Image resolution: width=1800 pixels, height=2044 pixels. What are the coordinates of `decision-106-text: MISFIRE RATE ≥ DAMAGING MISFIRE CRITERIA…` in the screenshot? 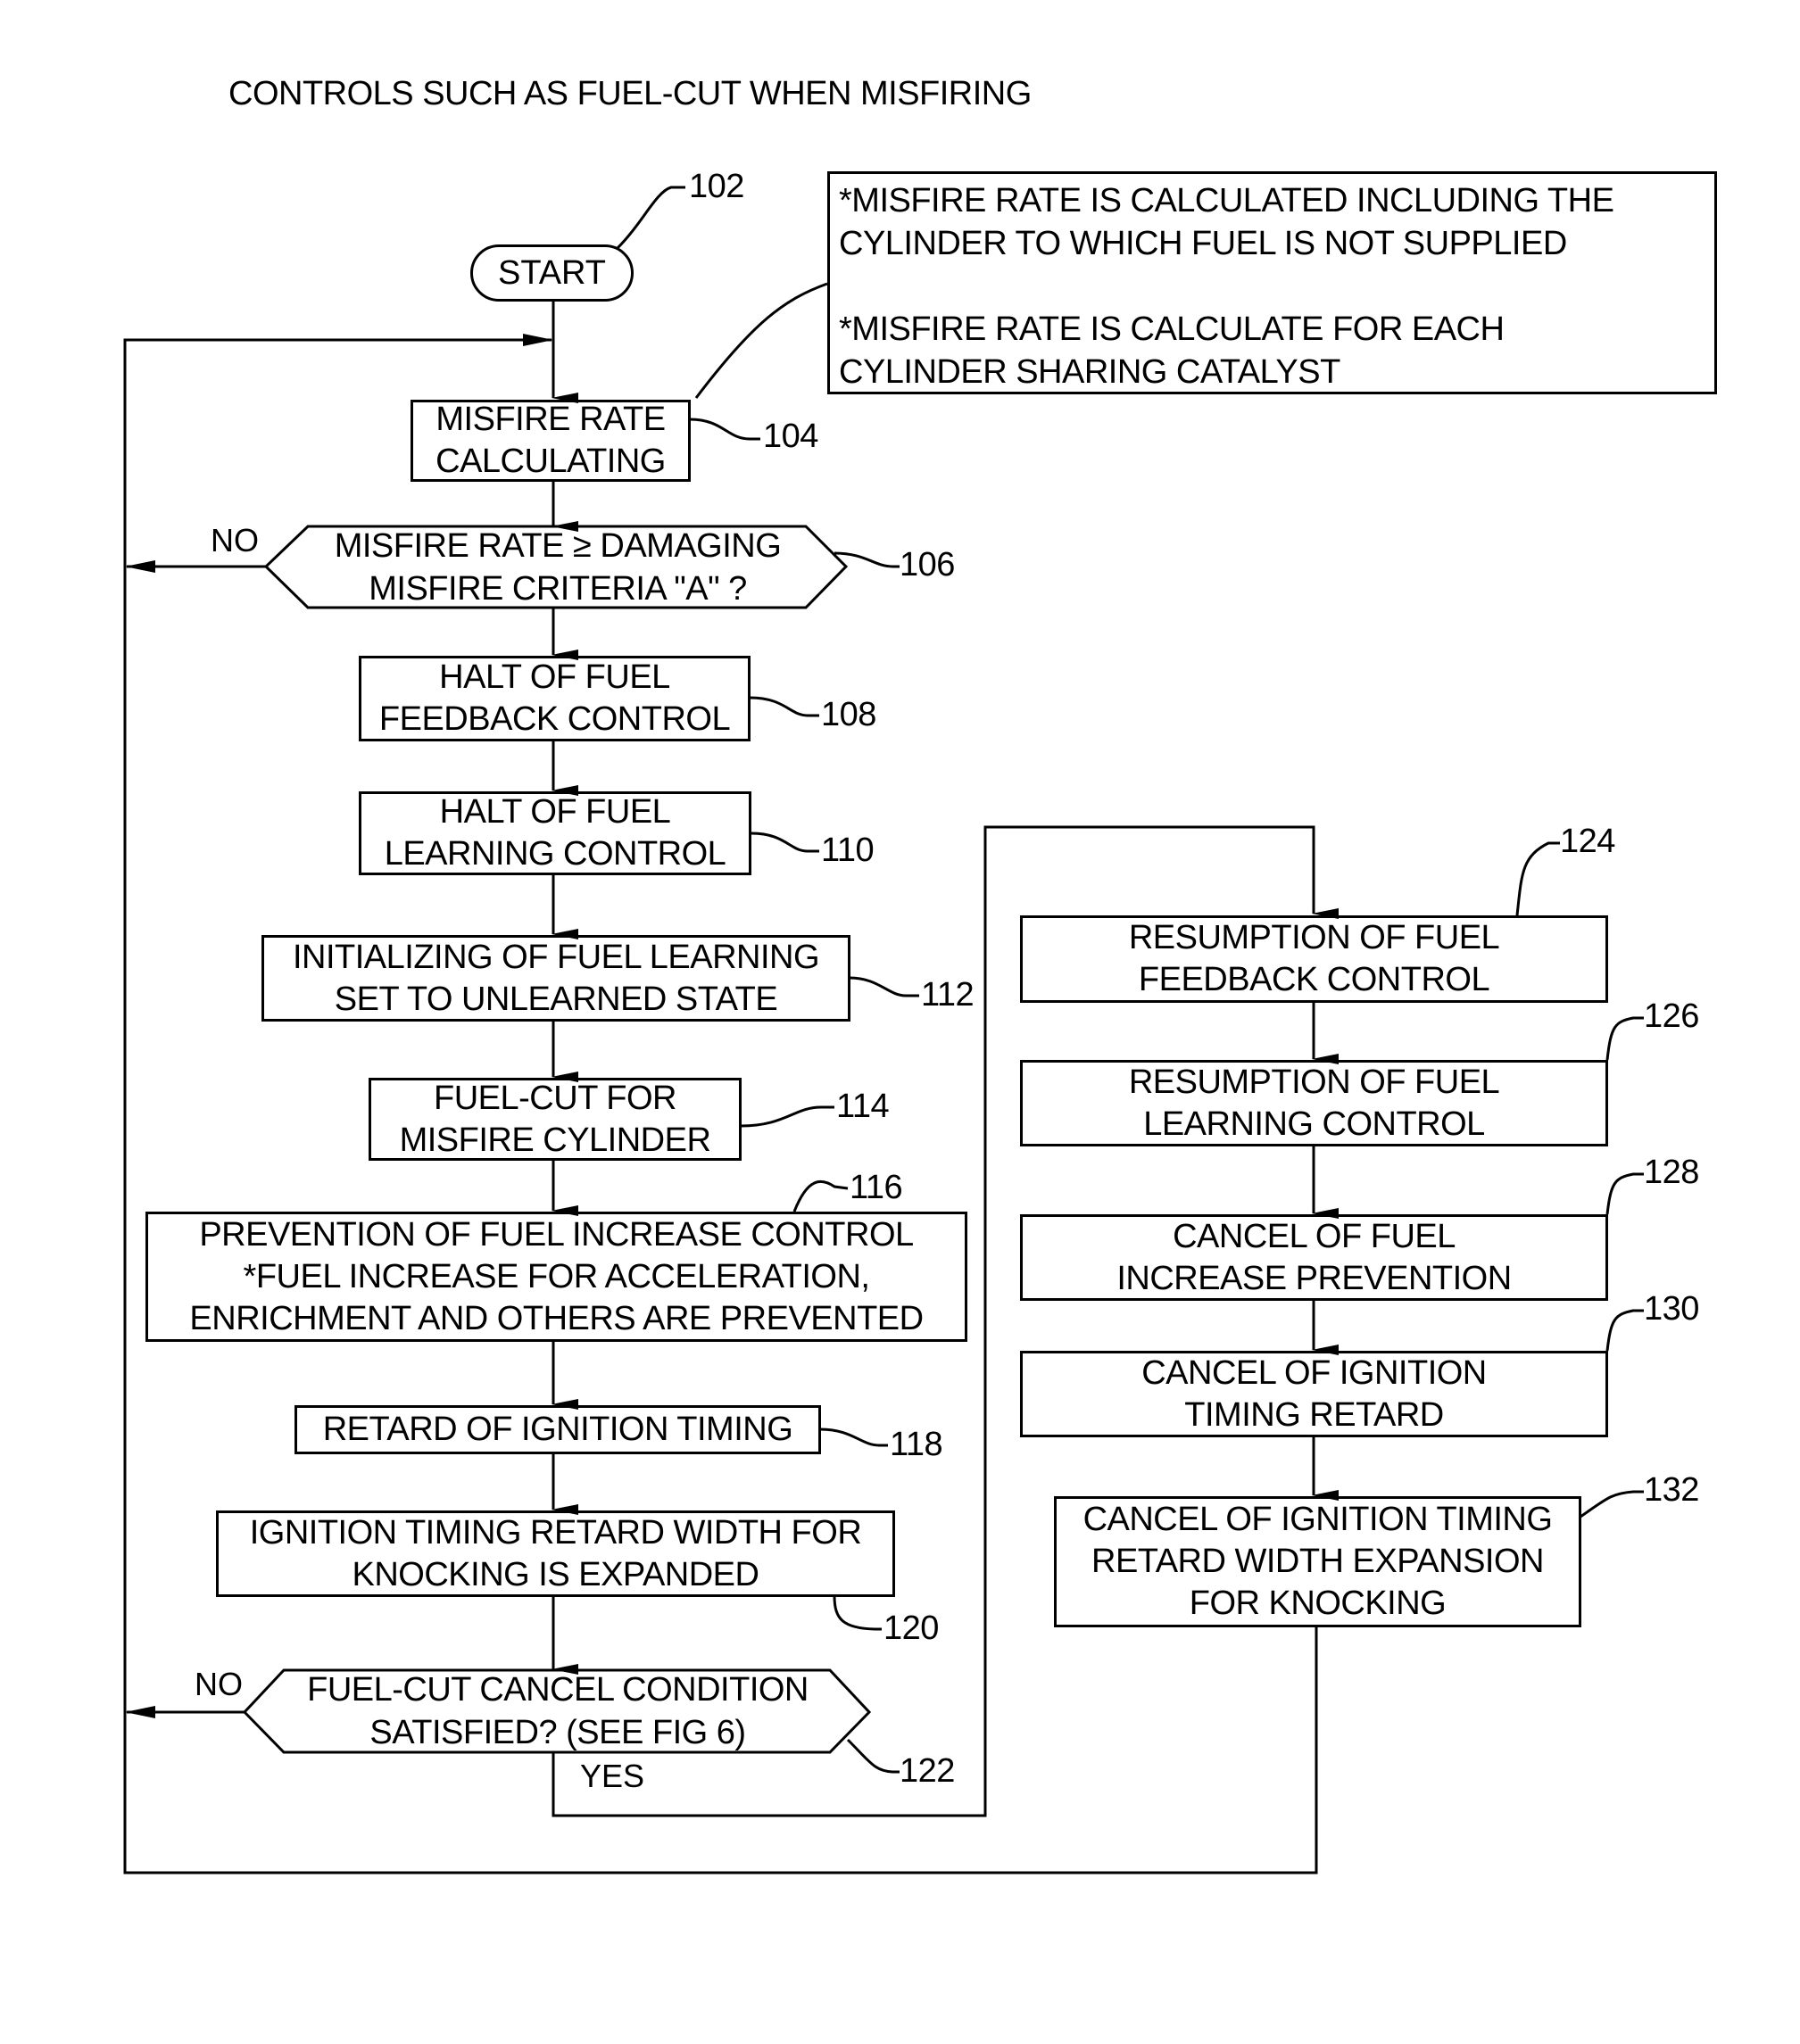 It's located at (557, 567).